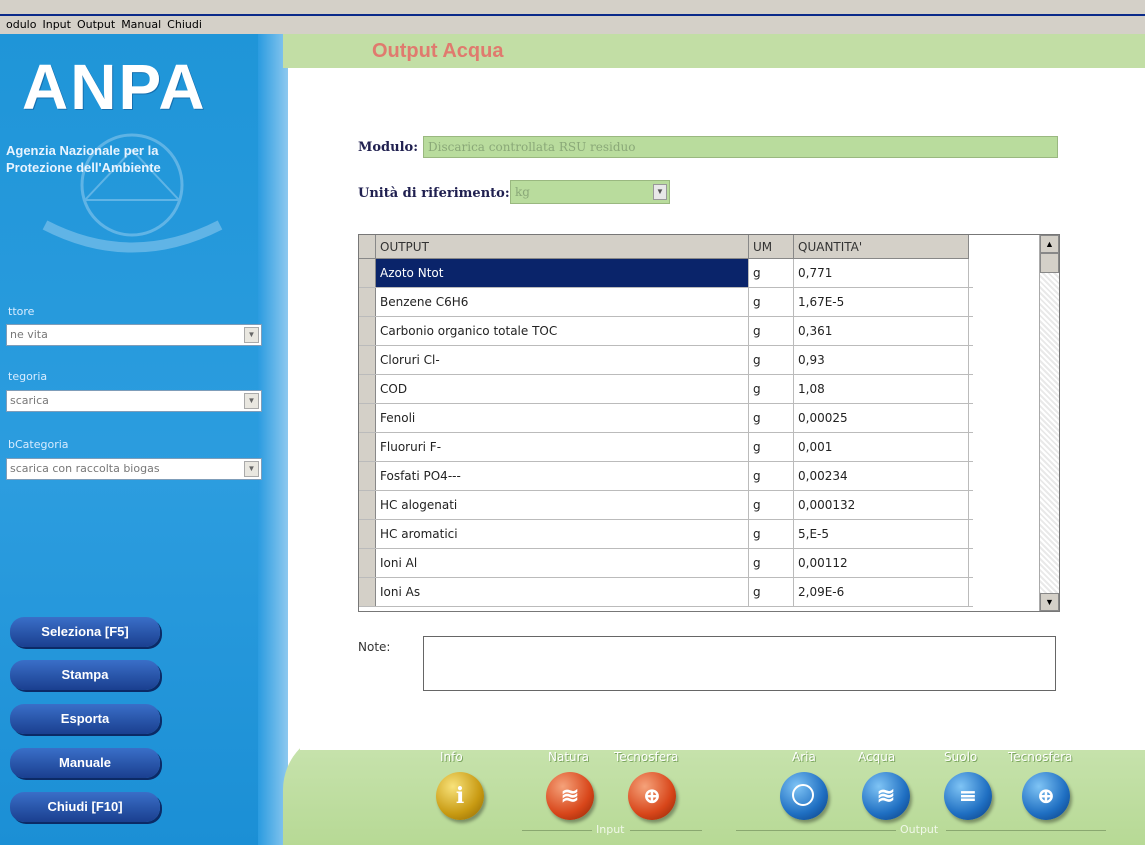  Describe the element at coordinates (134, 401) in the screenshot. I see `categoria-select: scarica ▼` at that location.